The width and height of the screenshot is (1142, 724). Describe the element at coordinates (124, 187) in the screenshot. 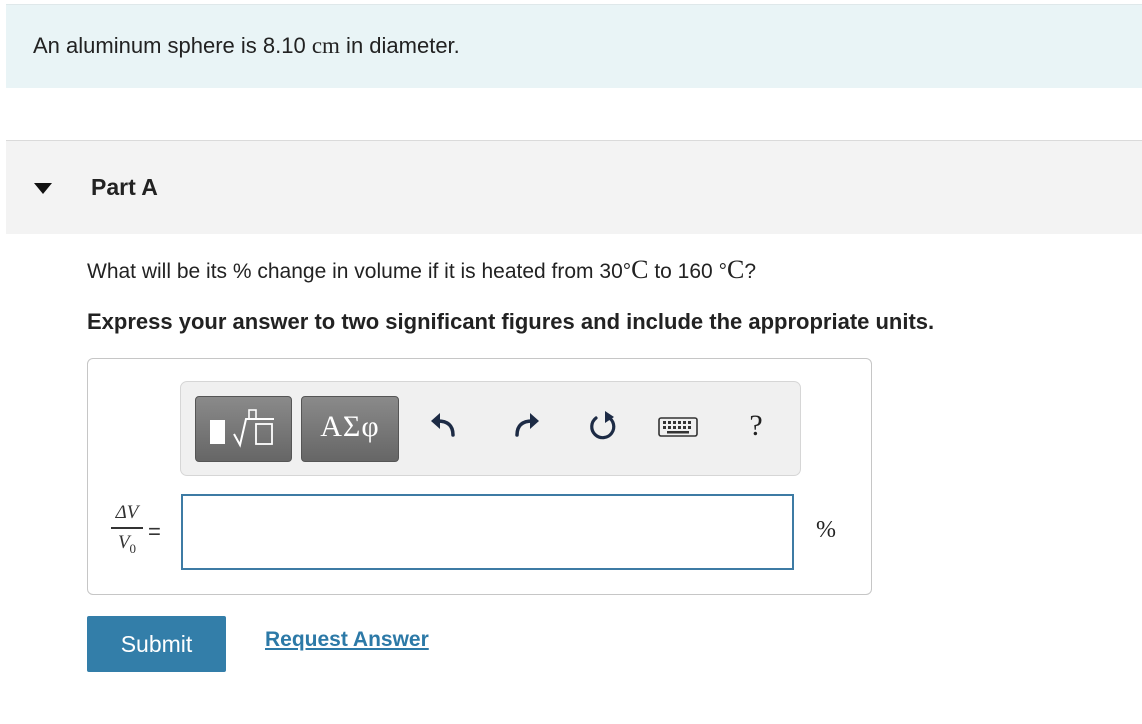

I see `part-title: Part A` at that location.